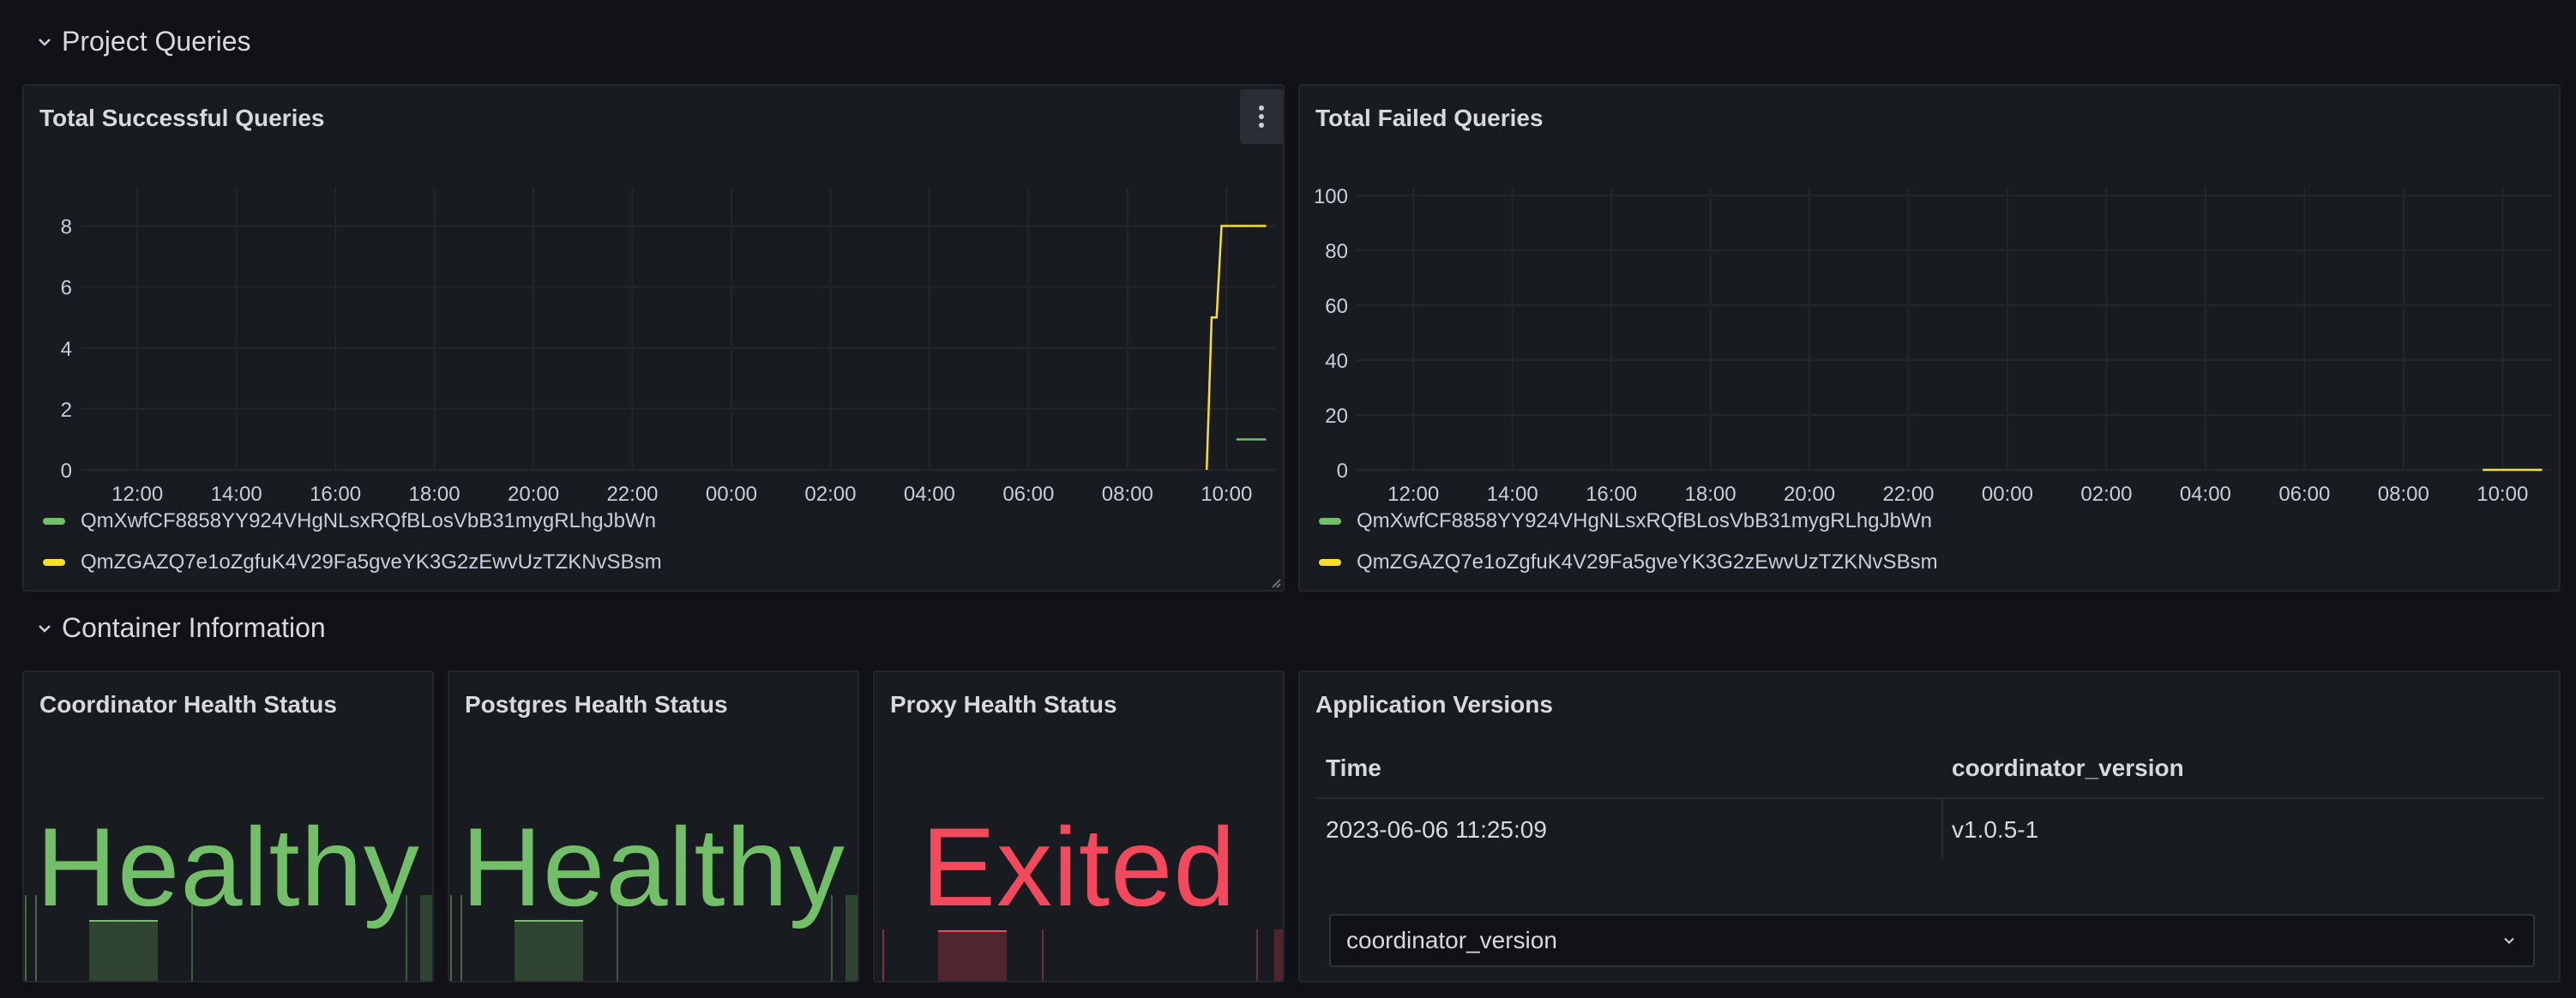  Describe the element at coordinates (1331, 196) in the screenshot. I see `y-tick-label: 100` at that location.